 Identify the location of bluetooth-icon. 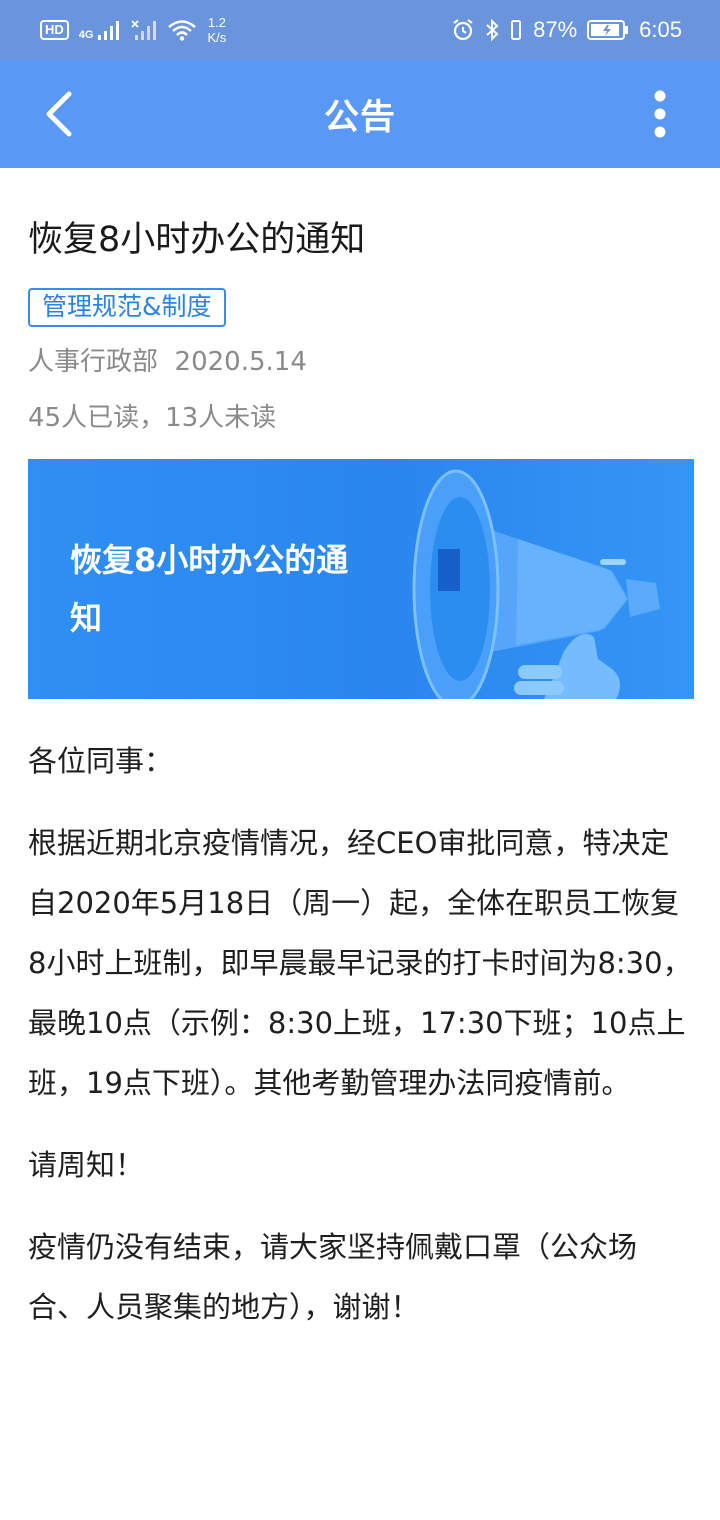
(492, 30).